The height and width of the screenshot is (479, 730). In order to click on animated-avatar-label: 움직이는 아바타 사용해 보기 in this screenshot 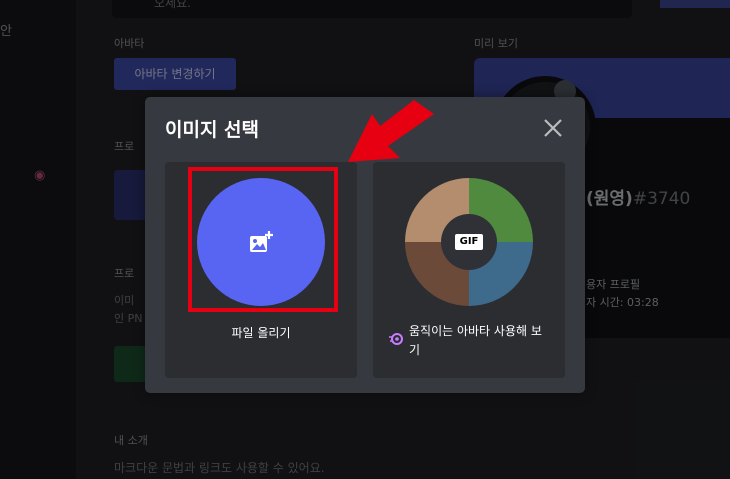, I will do `click(475, 340)`.